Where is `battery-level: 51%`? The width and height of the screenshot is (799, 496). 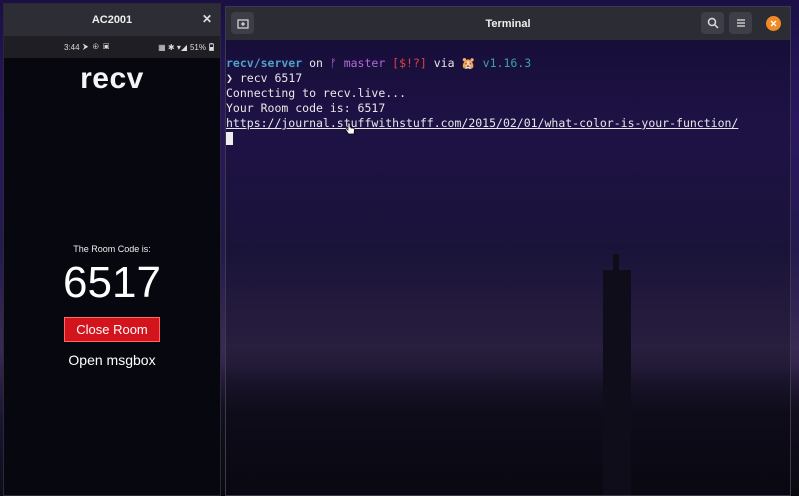 battery-level: 51% is located at coordinates (197, 47).